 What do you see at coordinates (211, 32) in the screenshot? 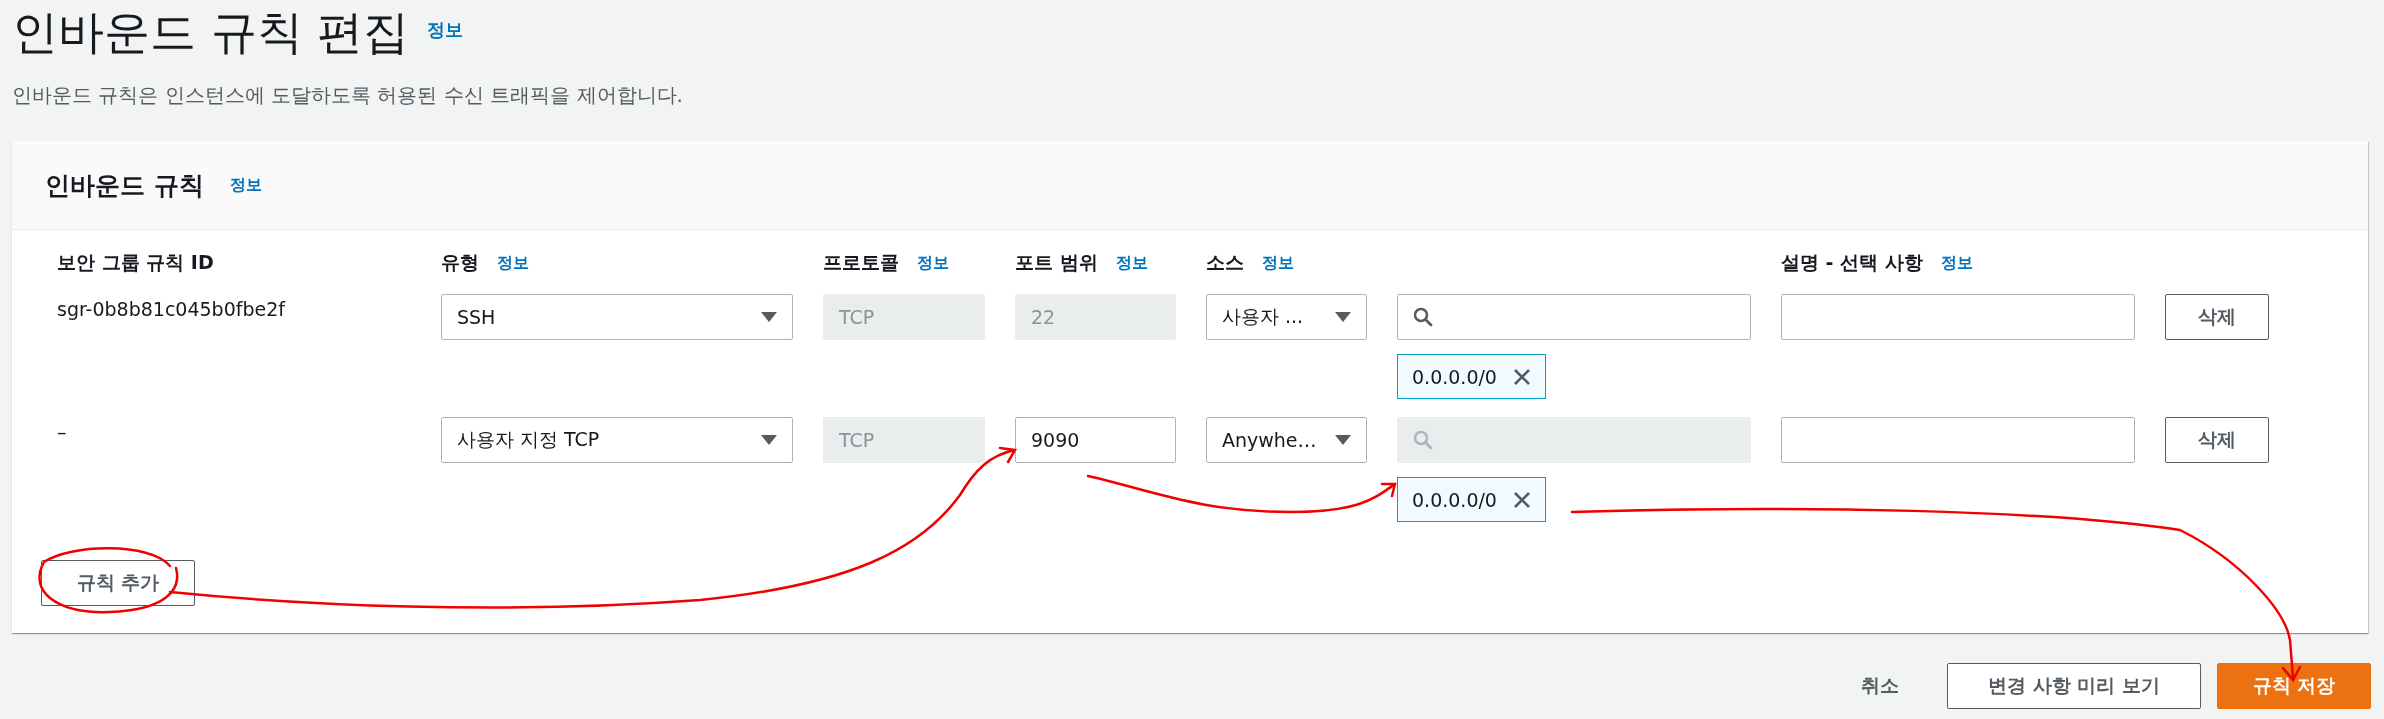
I see `page-title: 인바운드 규칙 편집` at bounding box center [211, 32].